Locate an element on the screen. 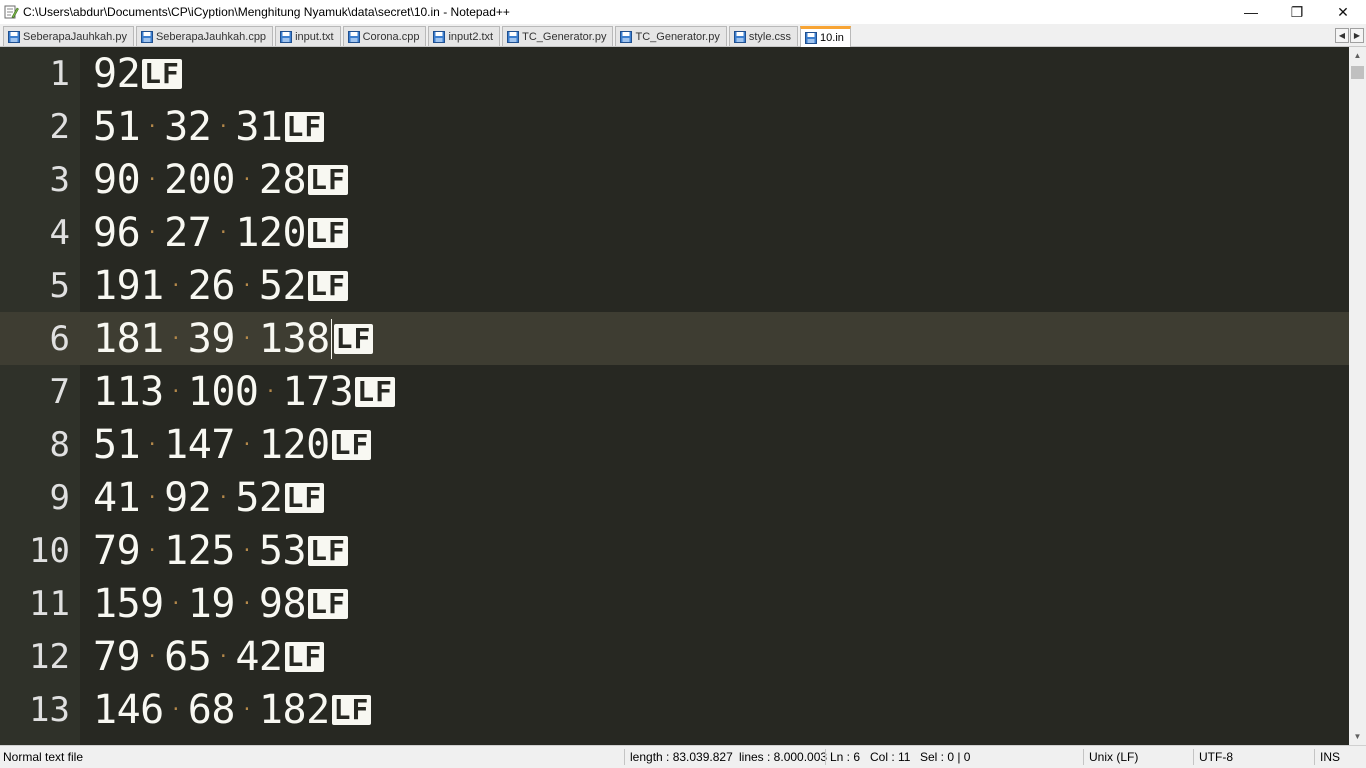 Image resolution: width=1366 pixels, height=768 pixels. line-content: 79 · 65 · 42 LF is located at coordinates (209, 657).